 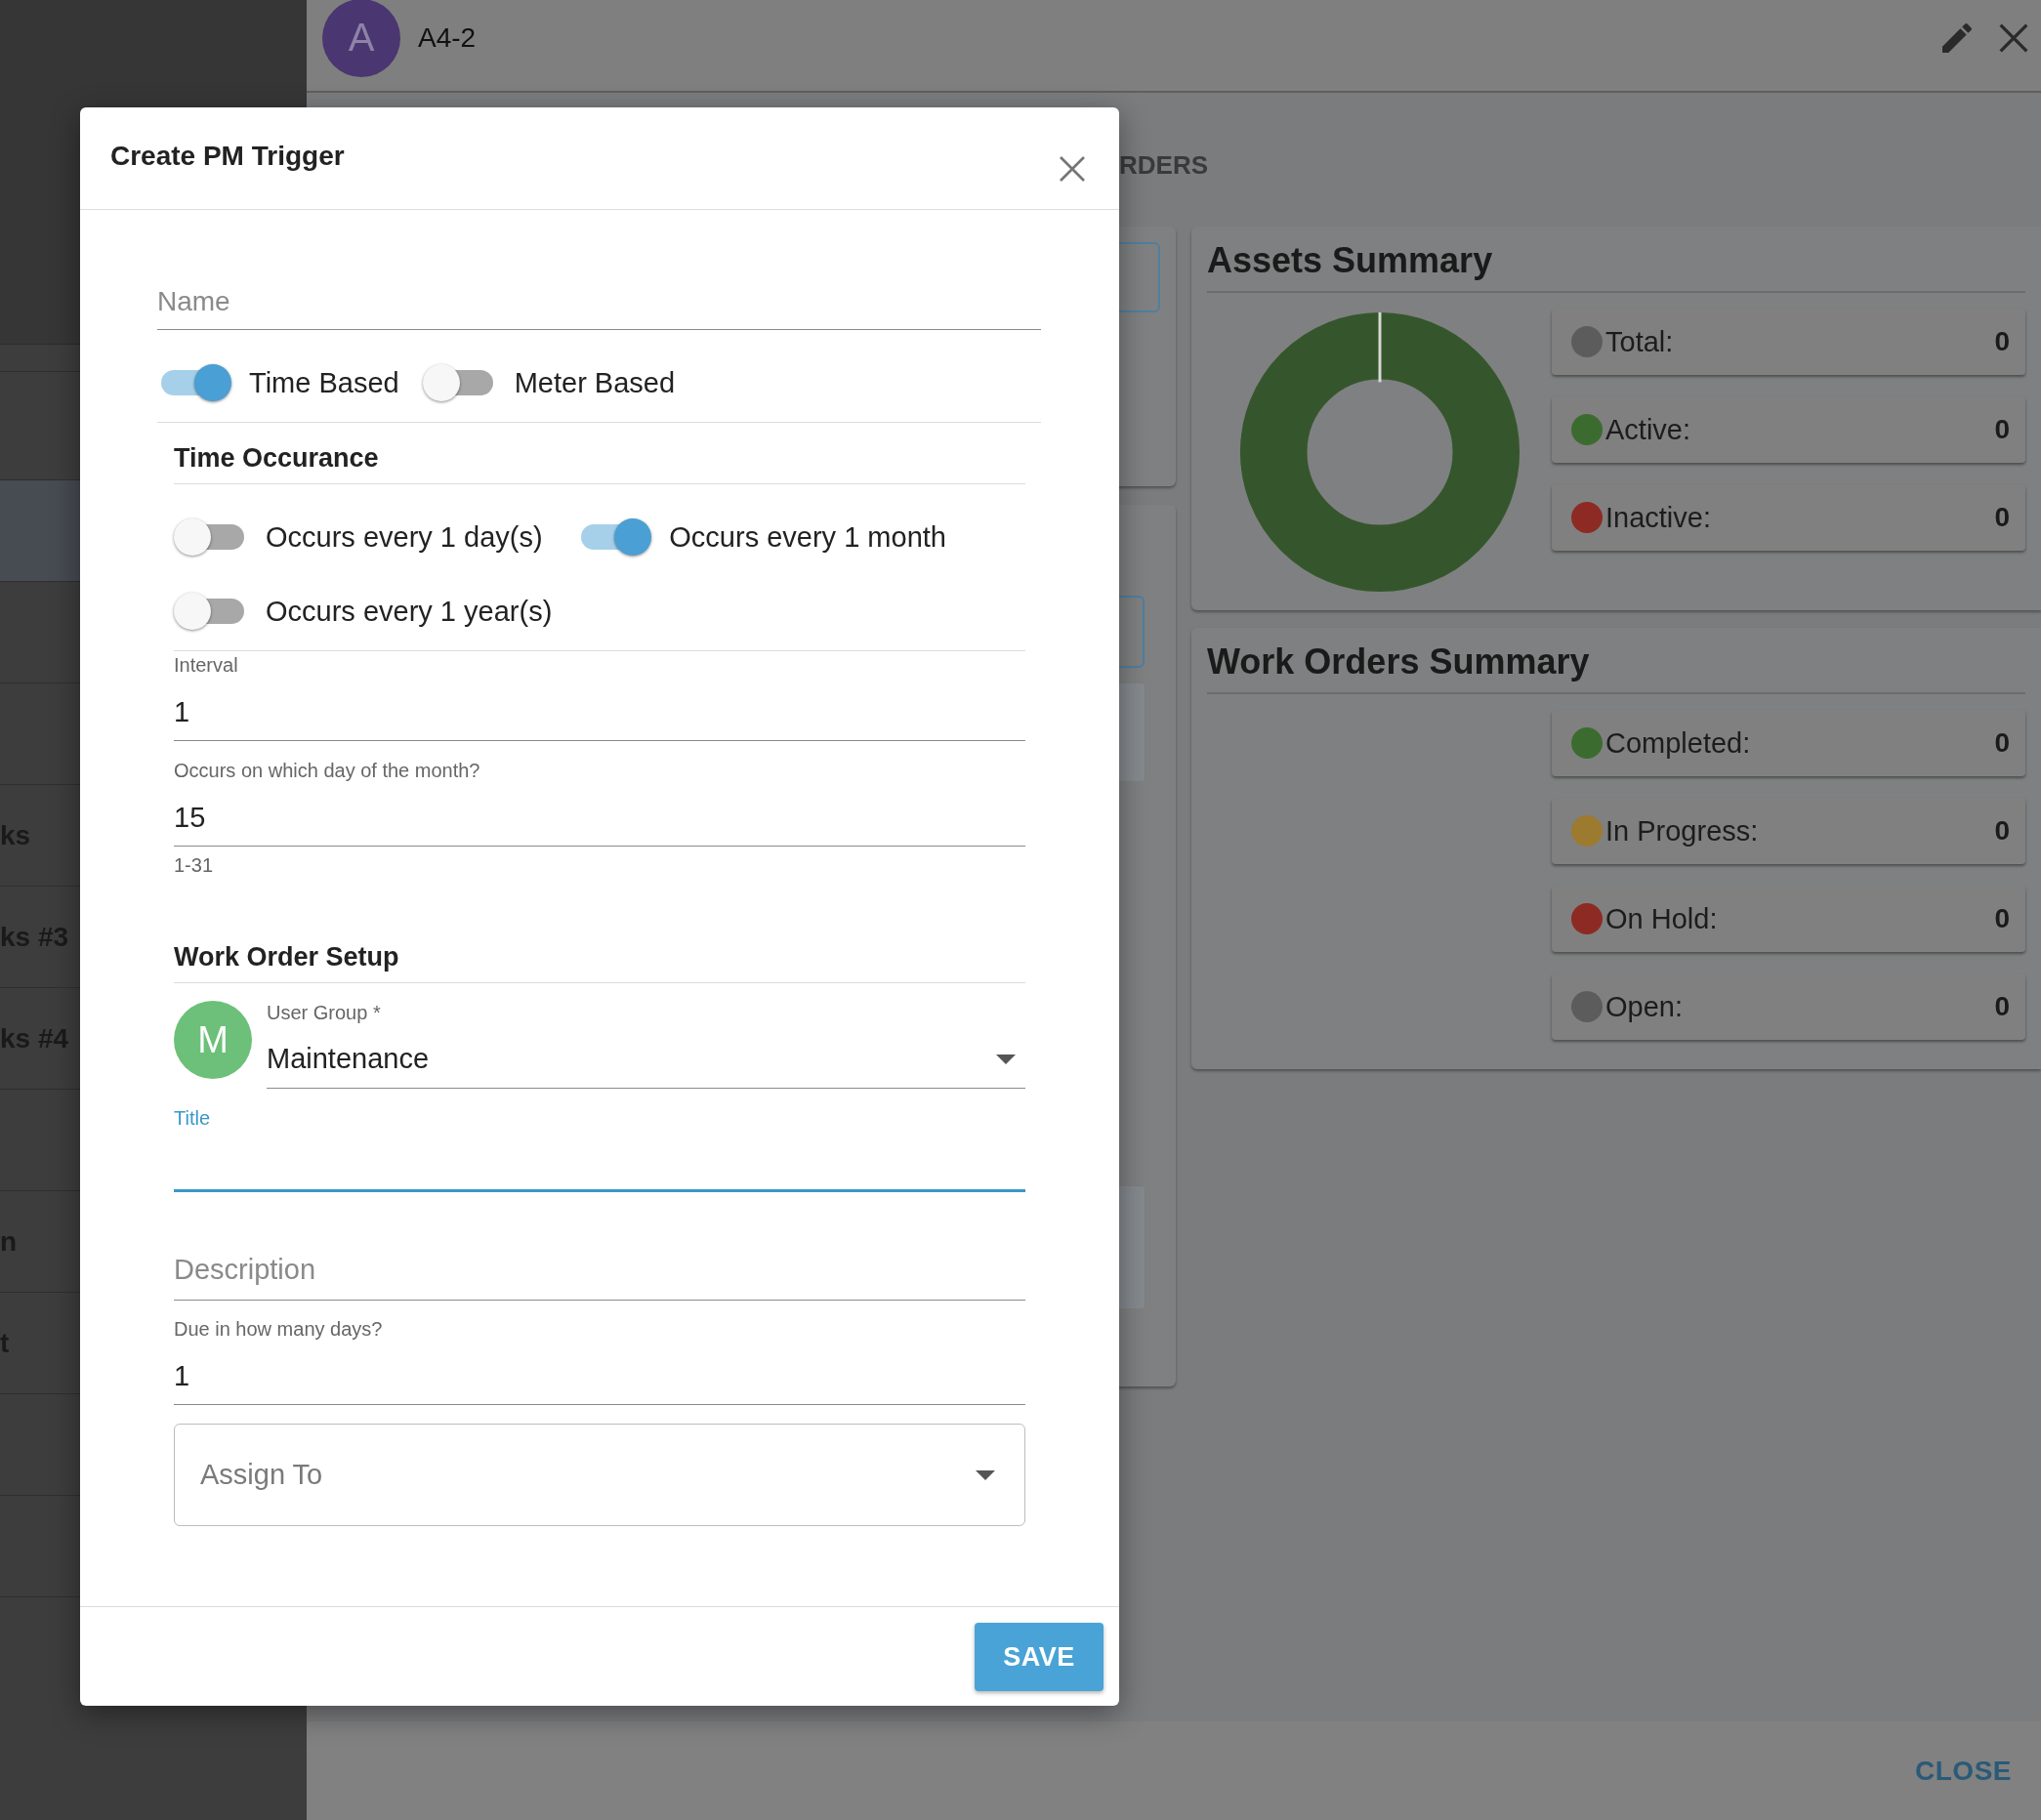 What do you see at coordinates (599, 814) in the screenshot?
I see `day-of-month-field: 15` at bounding box center [599, 814].